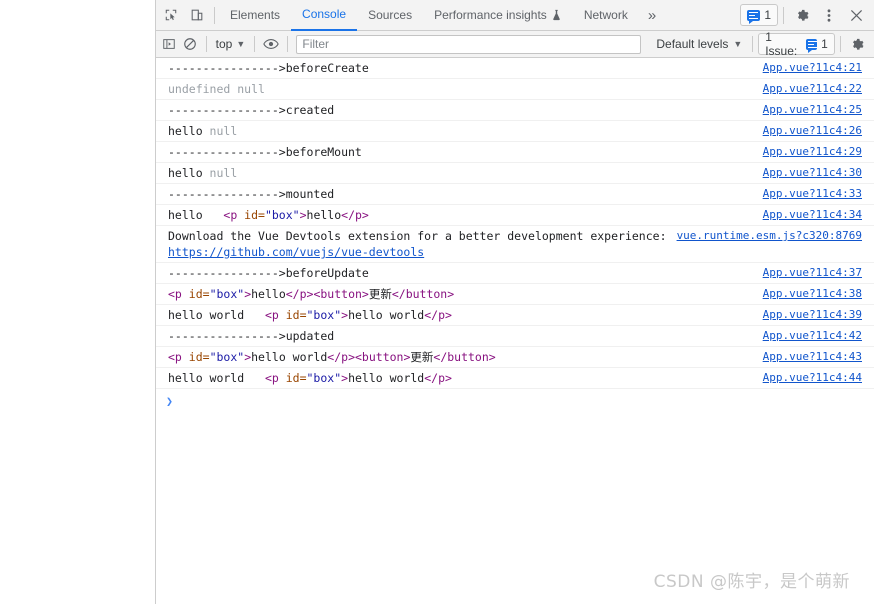 This screenshot has height=604, width=874. I want to click on console-message-row: ---------------->updated App.vue?11c4:42, so click(515, 336).